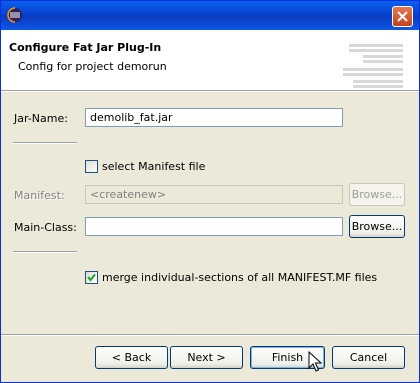  I want to click on select-manifest-label: select Manifest file, so click(154, 166).